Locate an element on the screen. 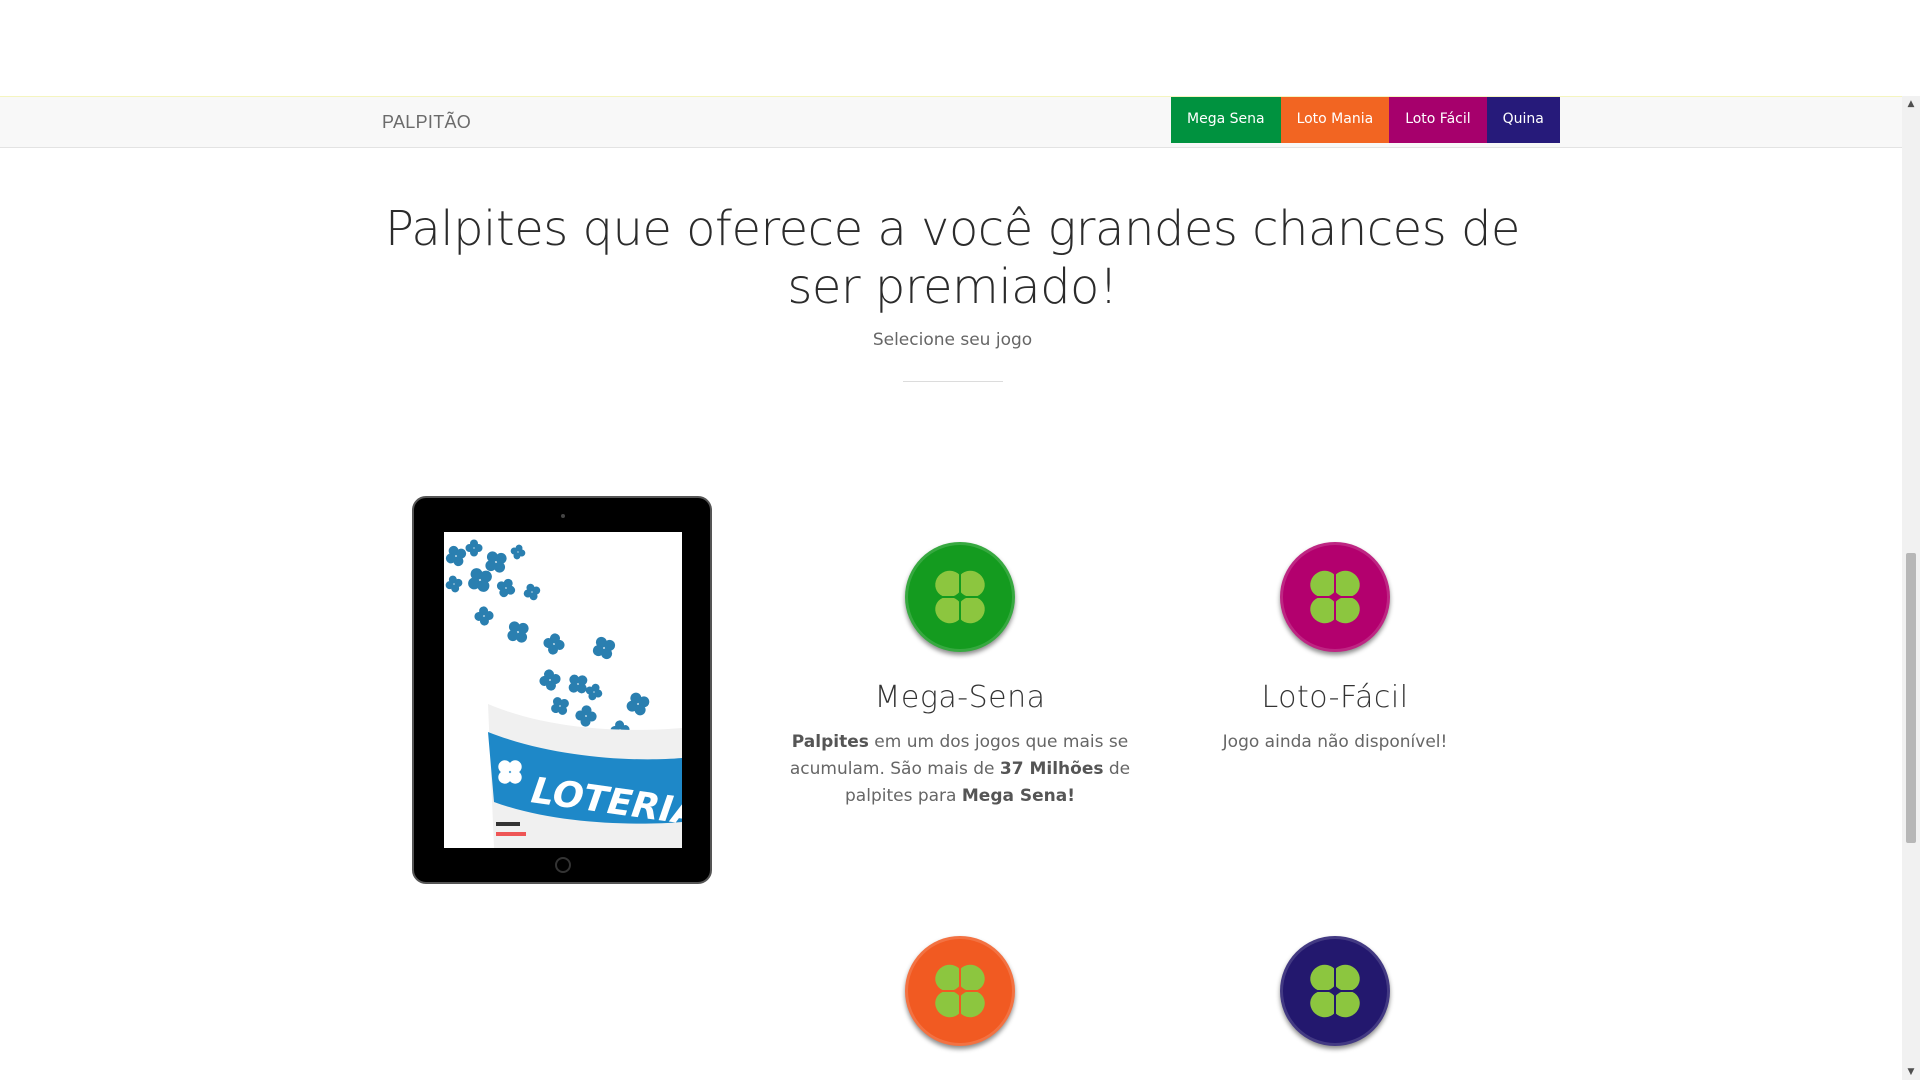 The height and width of the screenshot is (1080, 1920). game-card-quina is located at coordinates (1335, 991).